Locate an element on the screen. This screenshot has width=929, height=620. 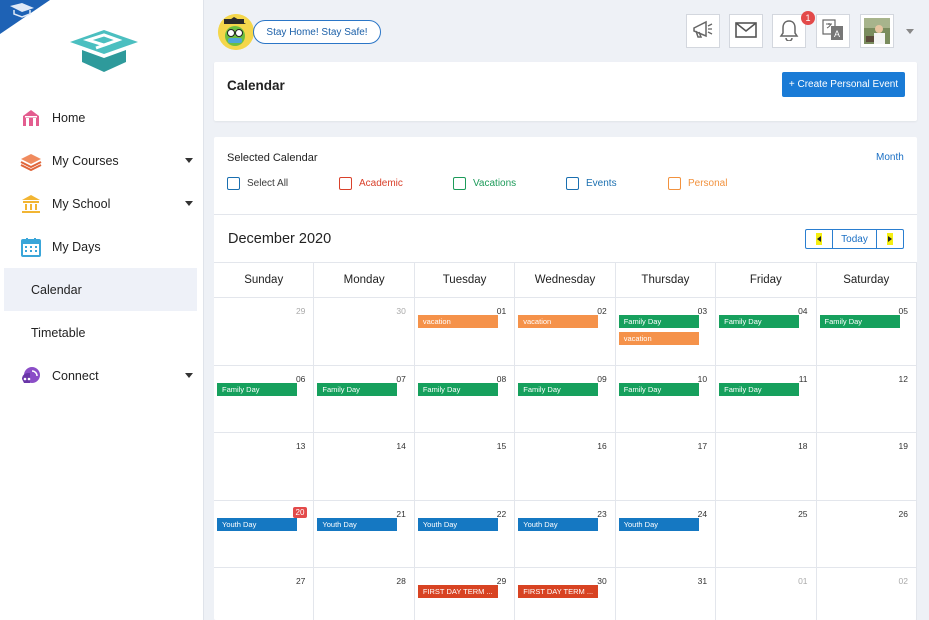
sidebar-item-timetable: Timetable is located at coordinates (100, 332).